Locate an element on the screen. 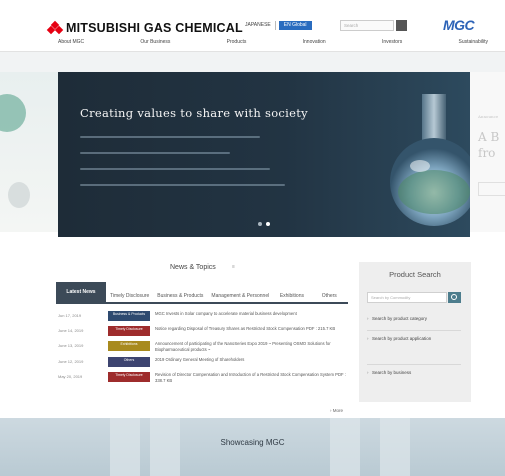 This screenshot has width=505, height=476. glass-flask-image is located at coordinates (430, 160).